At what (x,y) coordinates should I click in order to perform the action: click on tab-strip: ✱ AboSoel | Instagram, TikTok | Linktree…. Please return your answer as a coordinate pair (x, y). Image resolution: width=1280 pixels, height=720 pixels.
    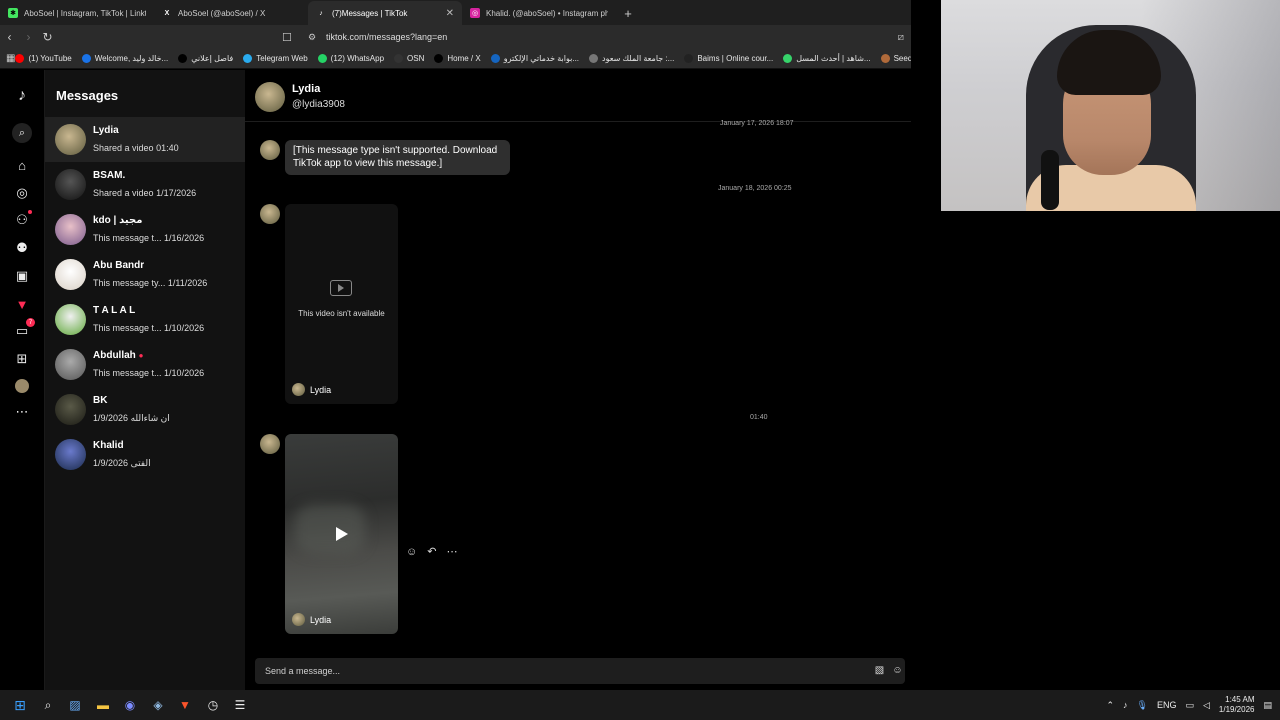
    Looking at the image, I should click on (455, 12).